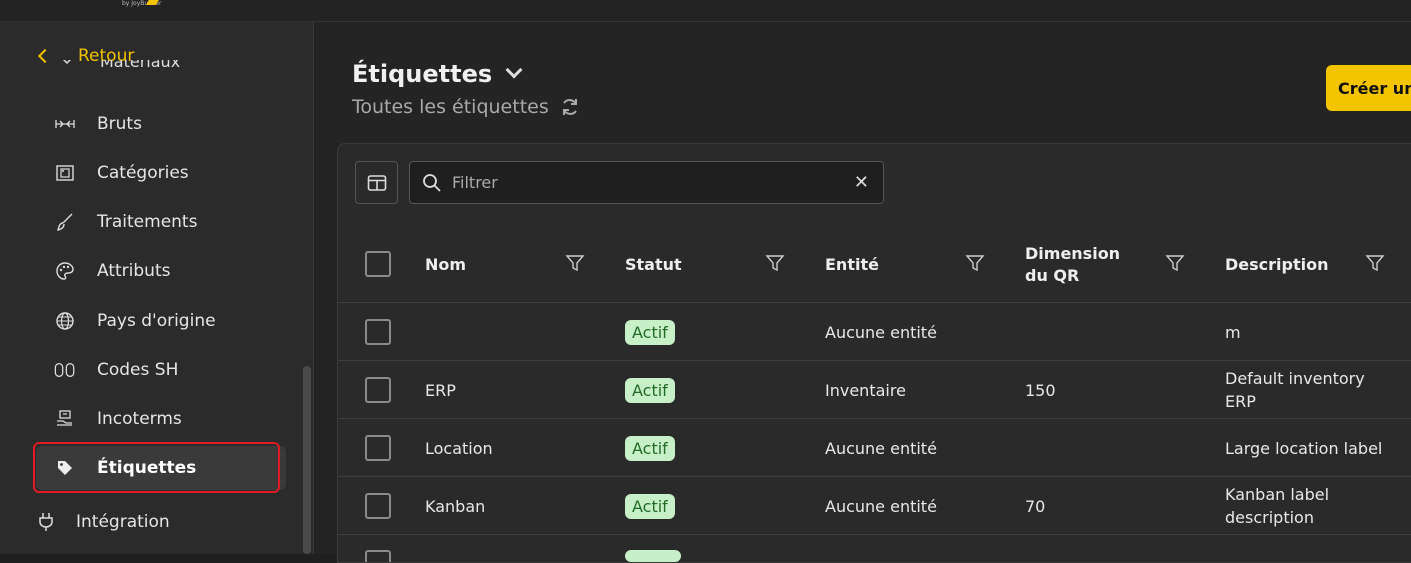 The image size is (1411, 563). What do you see at coordinates (134, 271) in the screenshot?
I see `sidebar-item-label: Attributs` at bounding box center [134, 271].